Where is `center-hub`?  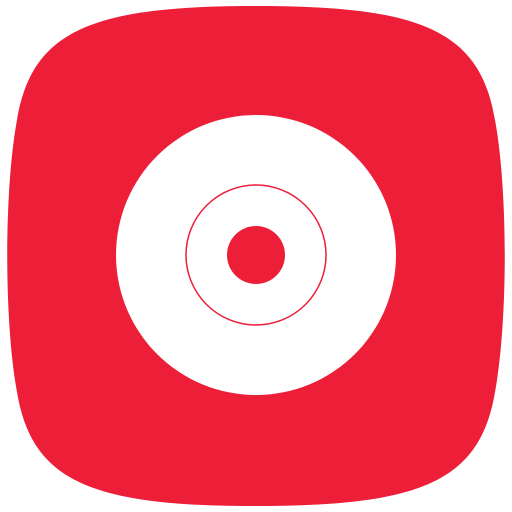 center-hub is located at coordinates (256, 255).